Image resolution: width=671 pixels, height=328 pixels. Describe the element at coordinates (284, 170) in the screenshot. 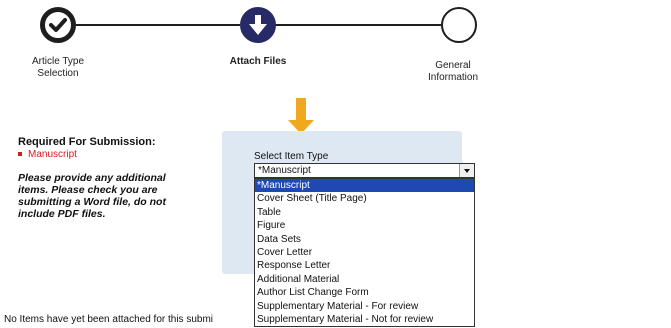

I see `item-type-selected-value: *Manuscript` at that location.